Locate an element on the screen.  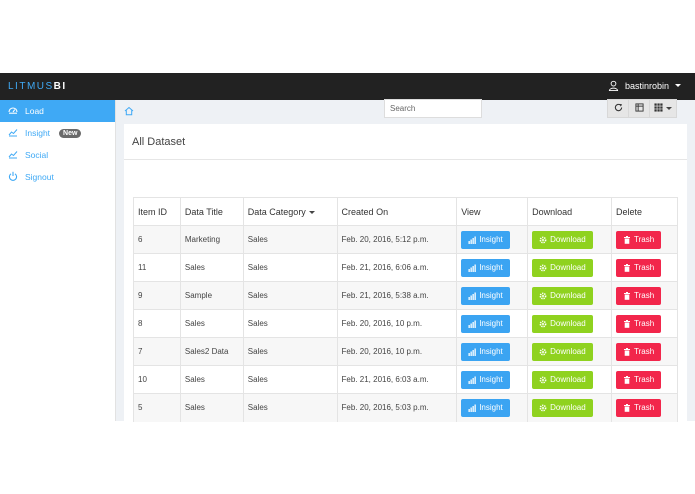
sidebar-item-insight: Insight New is located at coordinates (57, 133).